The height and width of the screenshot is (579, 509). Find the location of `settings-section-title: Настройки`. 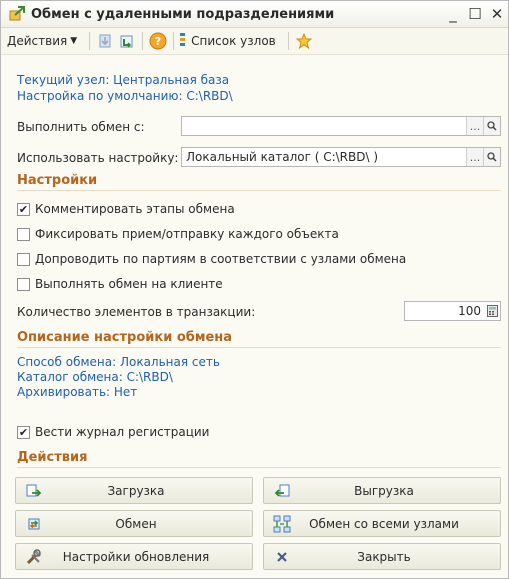

settings-section-title: Настройки is located at coordinates (57, 180).